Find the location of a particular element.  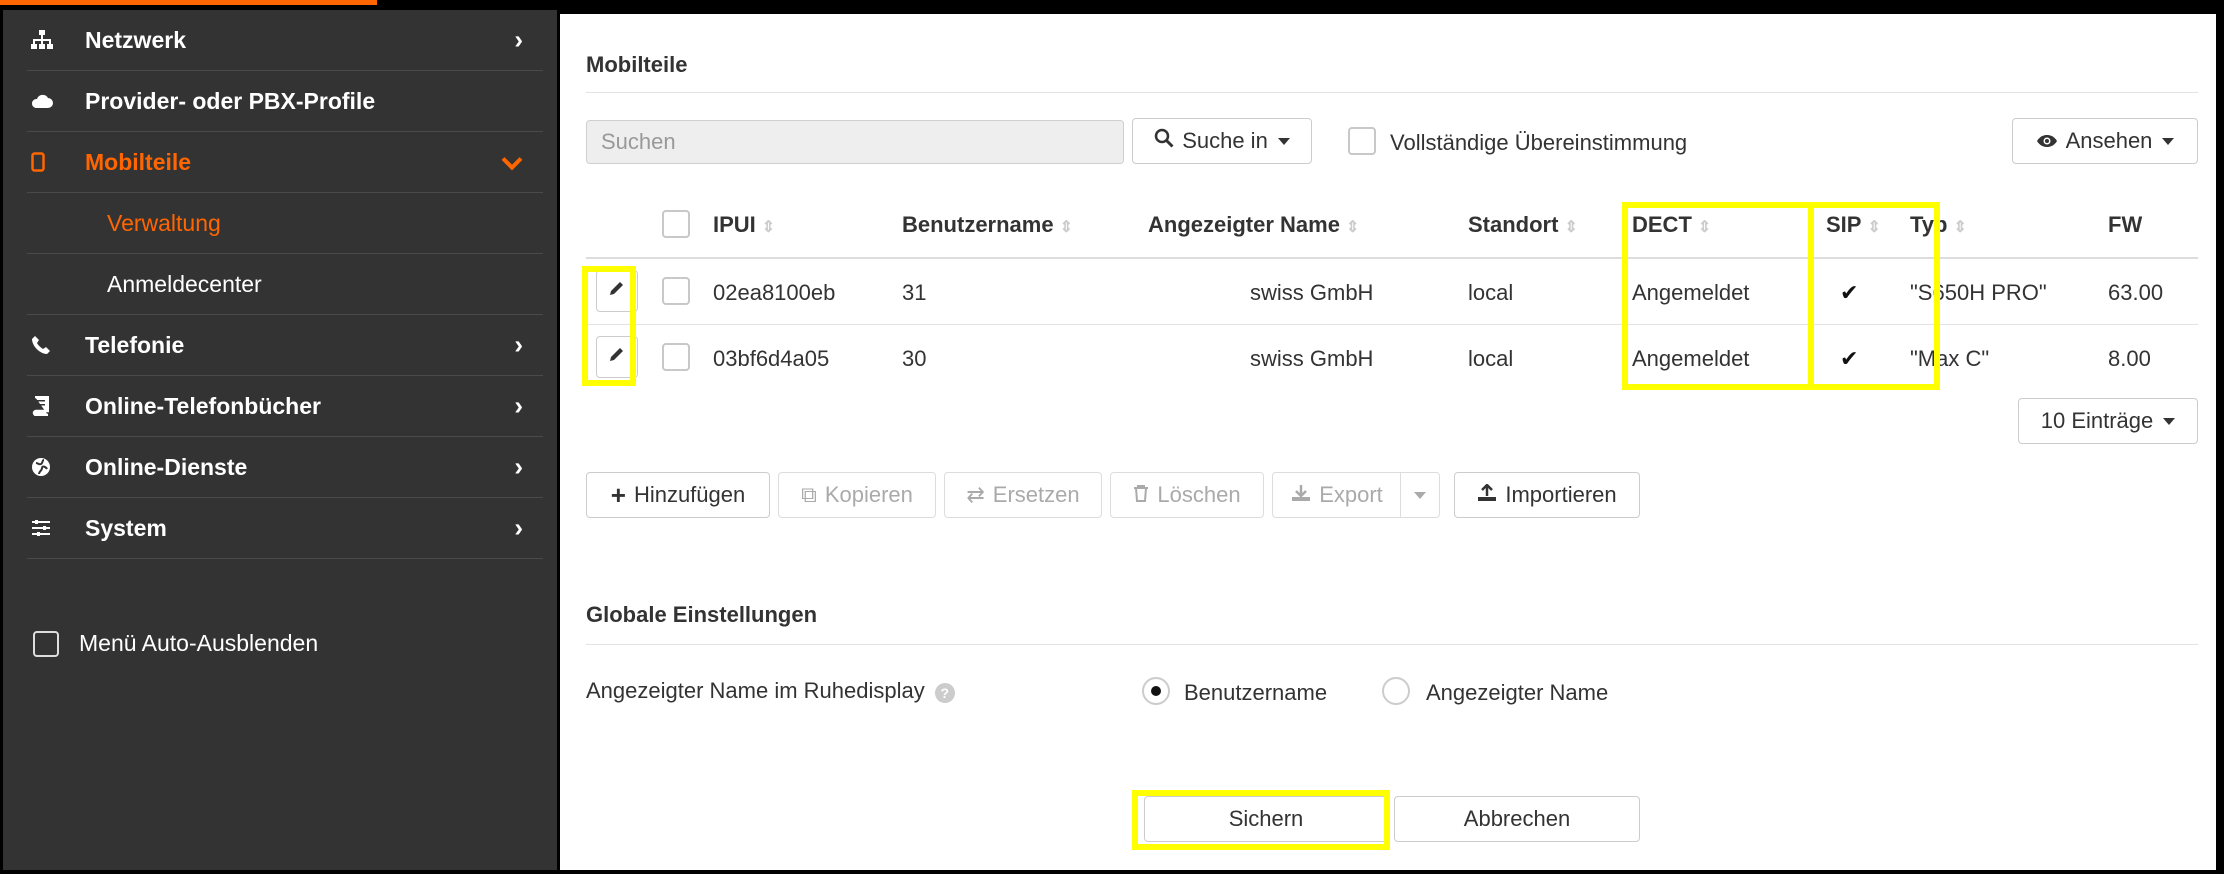

add-button: + Hinzufügen is located at coordinates (678, 495).